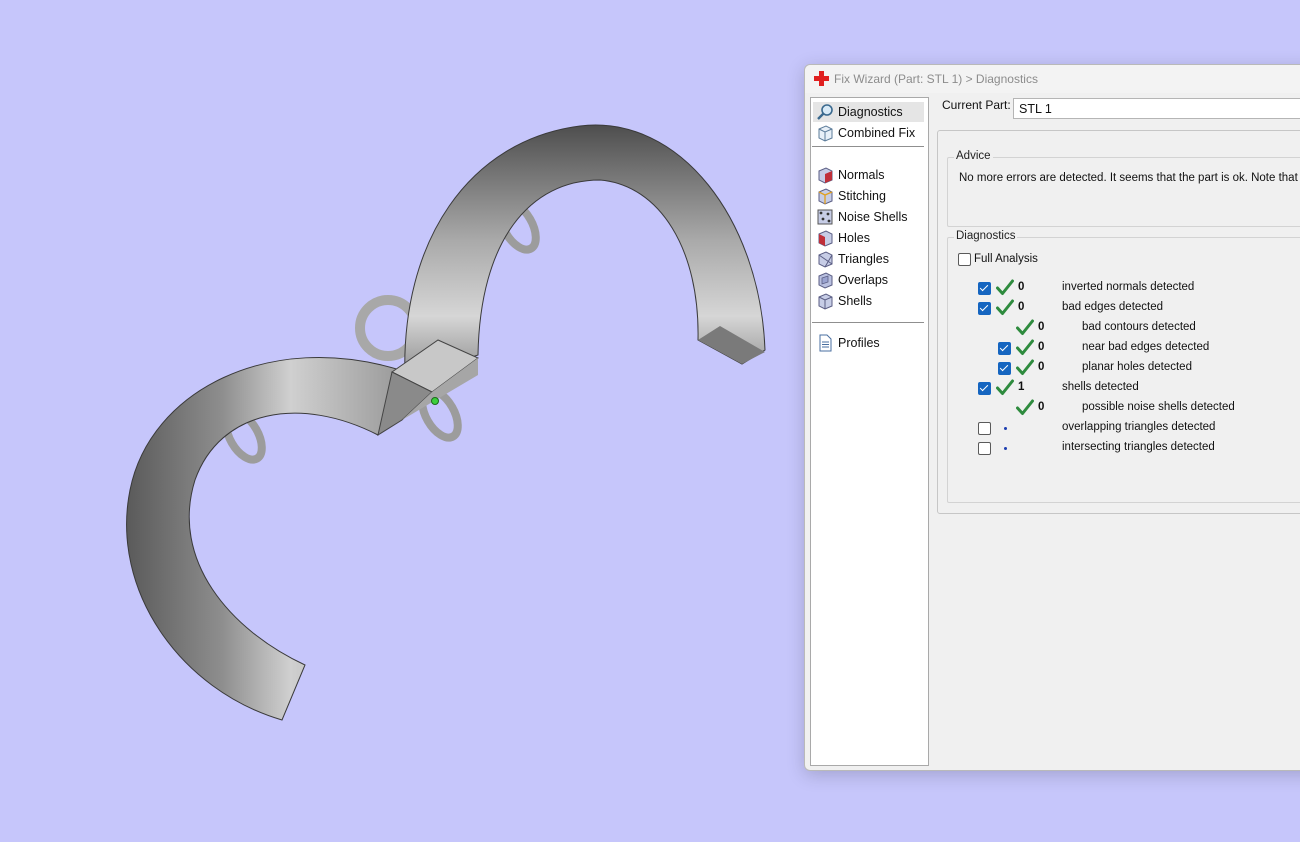 The image size is (1300, 842). I want to click on full-analysis-checkbox, so click(964, 259).